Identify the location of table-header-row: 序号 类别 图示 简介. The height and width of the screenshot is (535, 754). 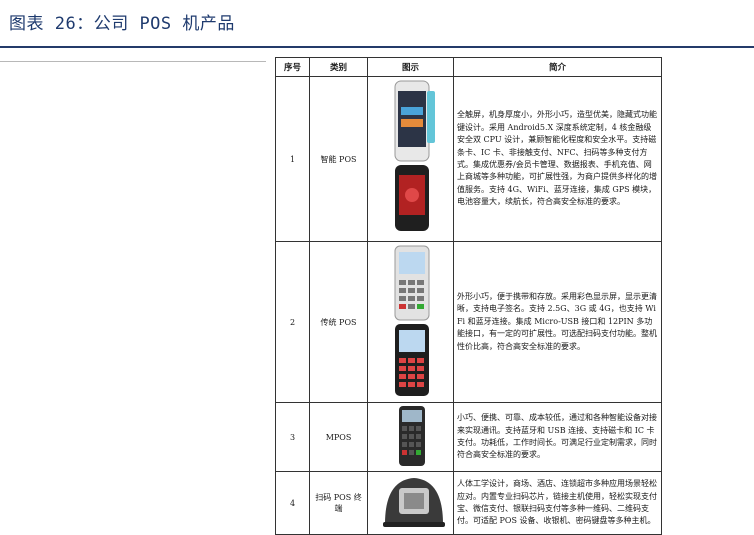
(468, 67).